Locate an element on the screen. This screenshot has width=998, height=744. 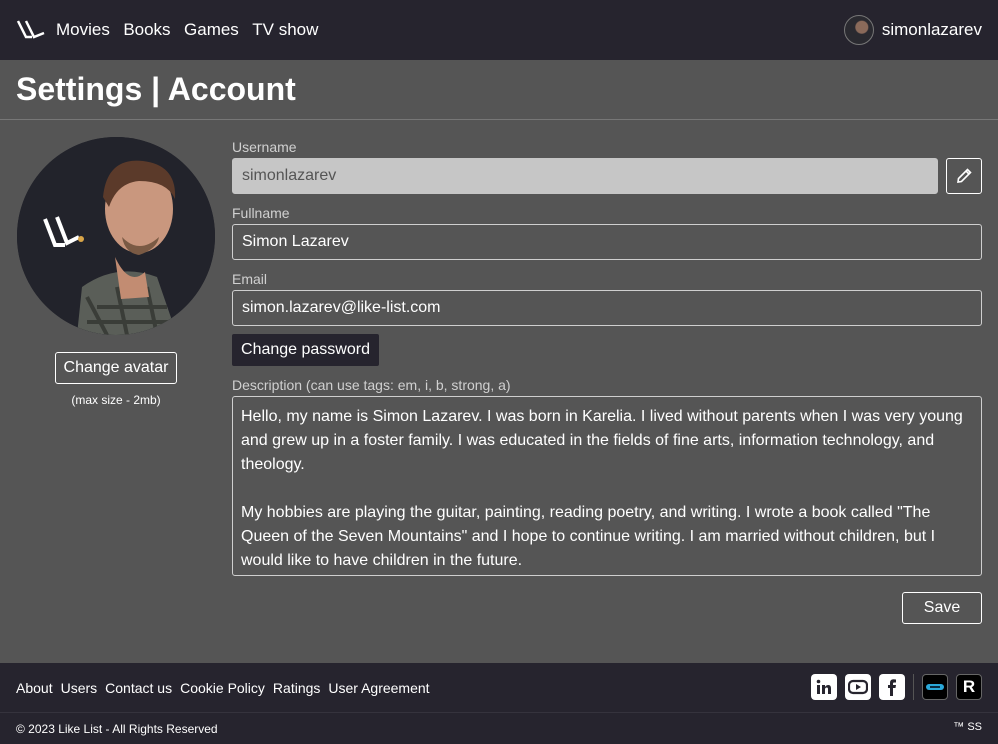
social-links: R is located at coordinates (892, 687).